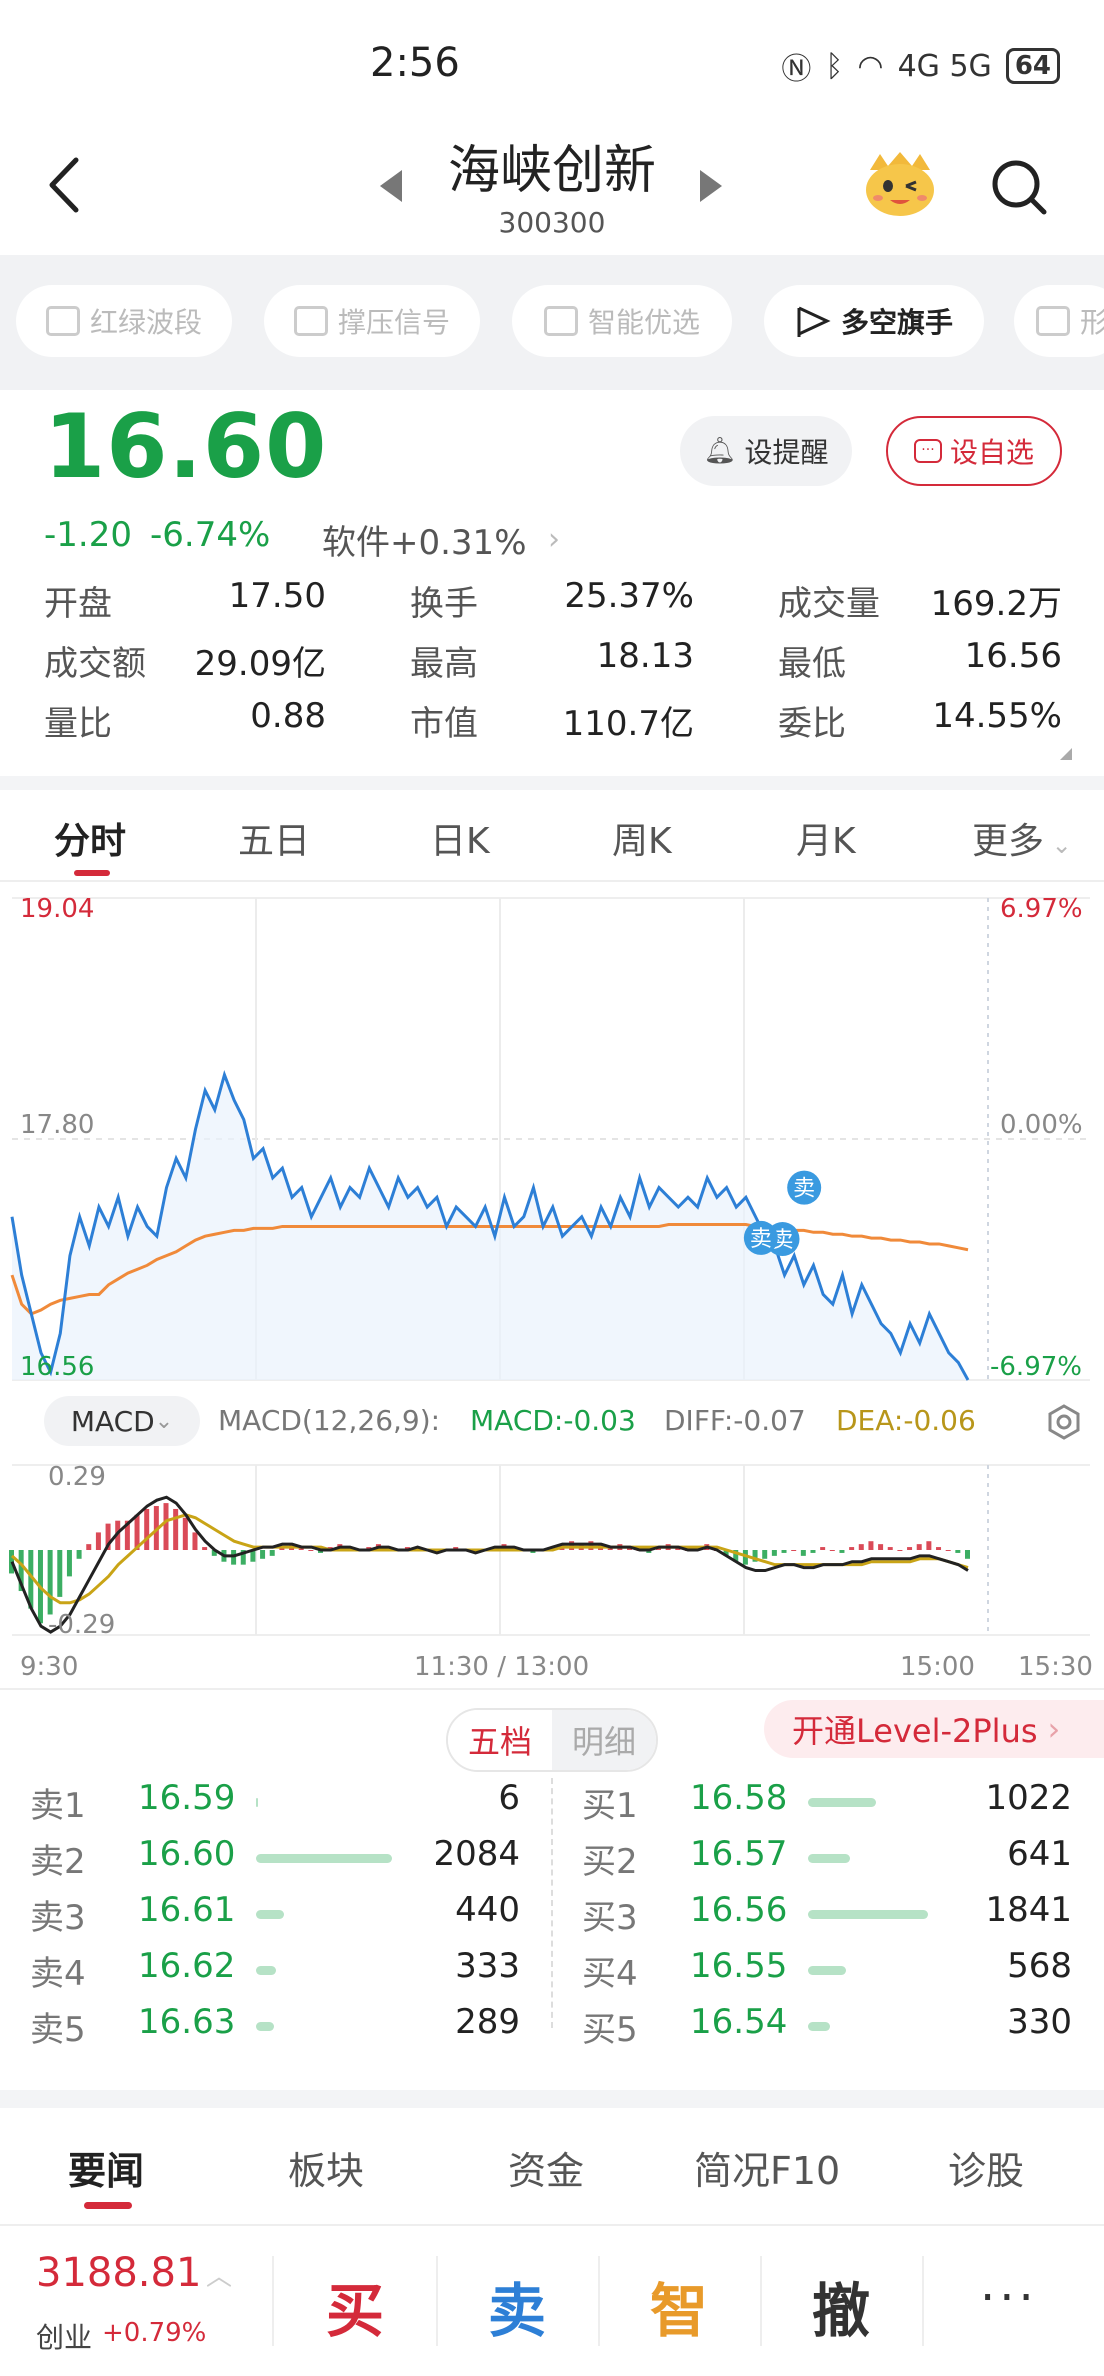  I want to click on mascot-icon, so click(900, 184).